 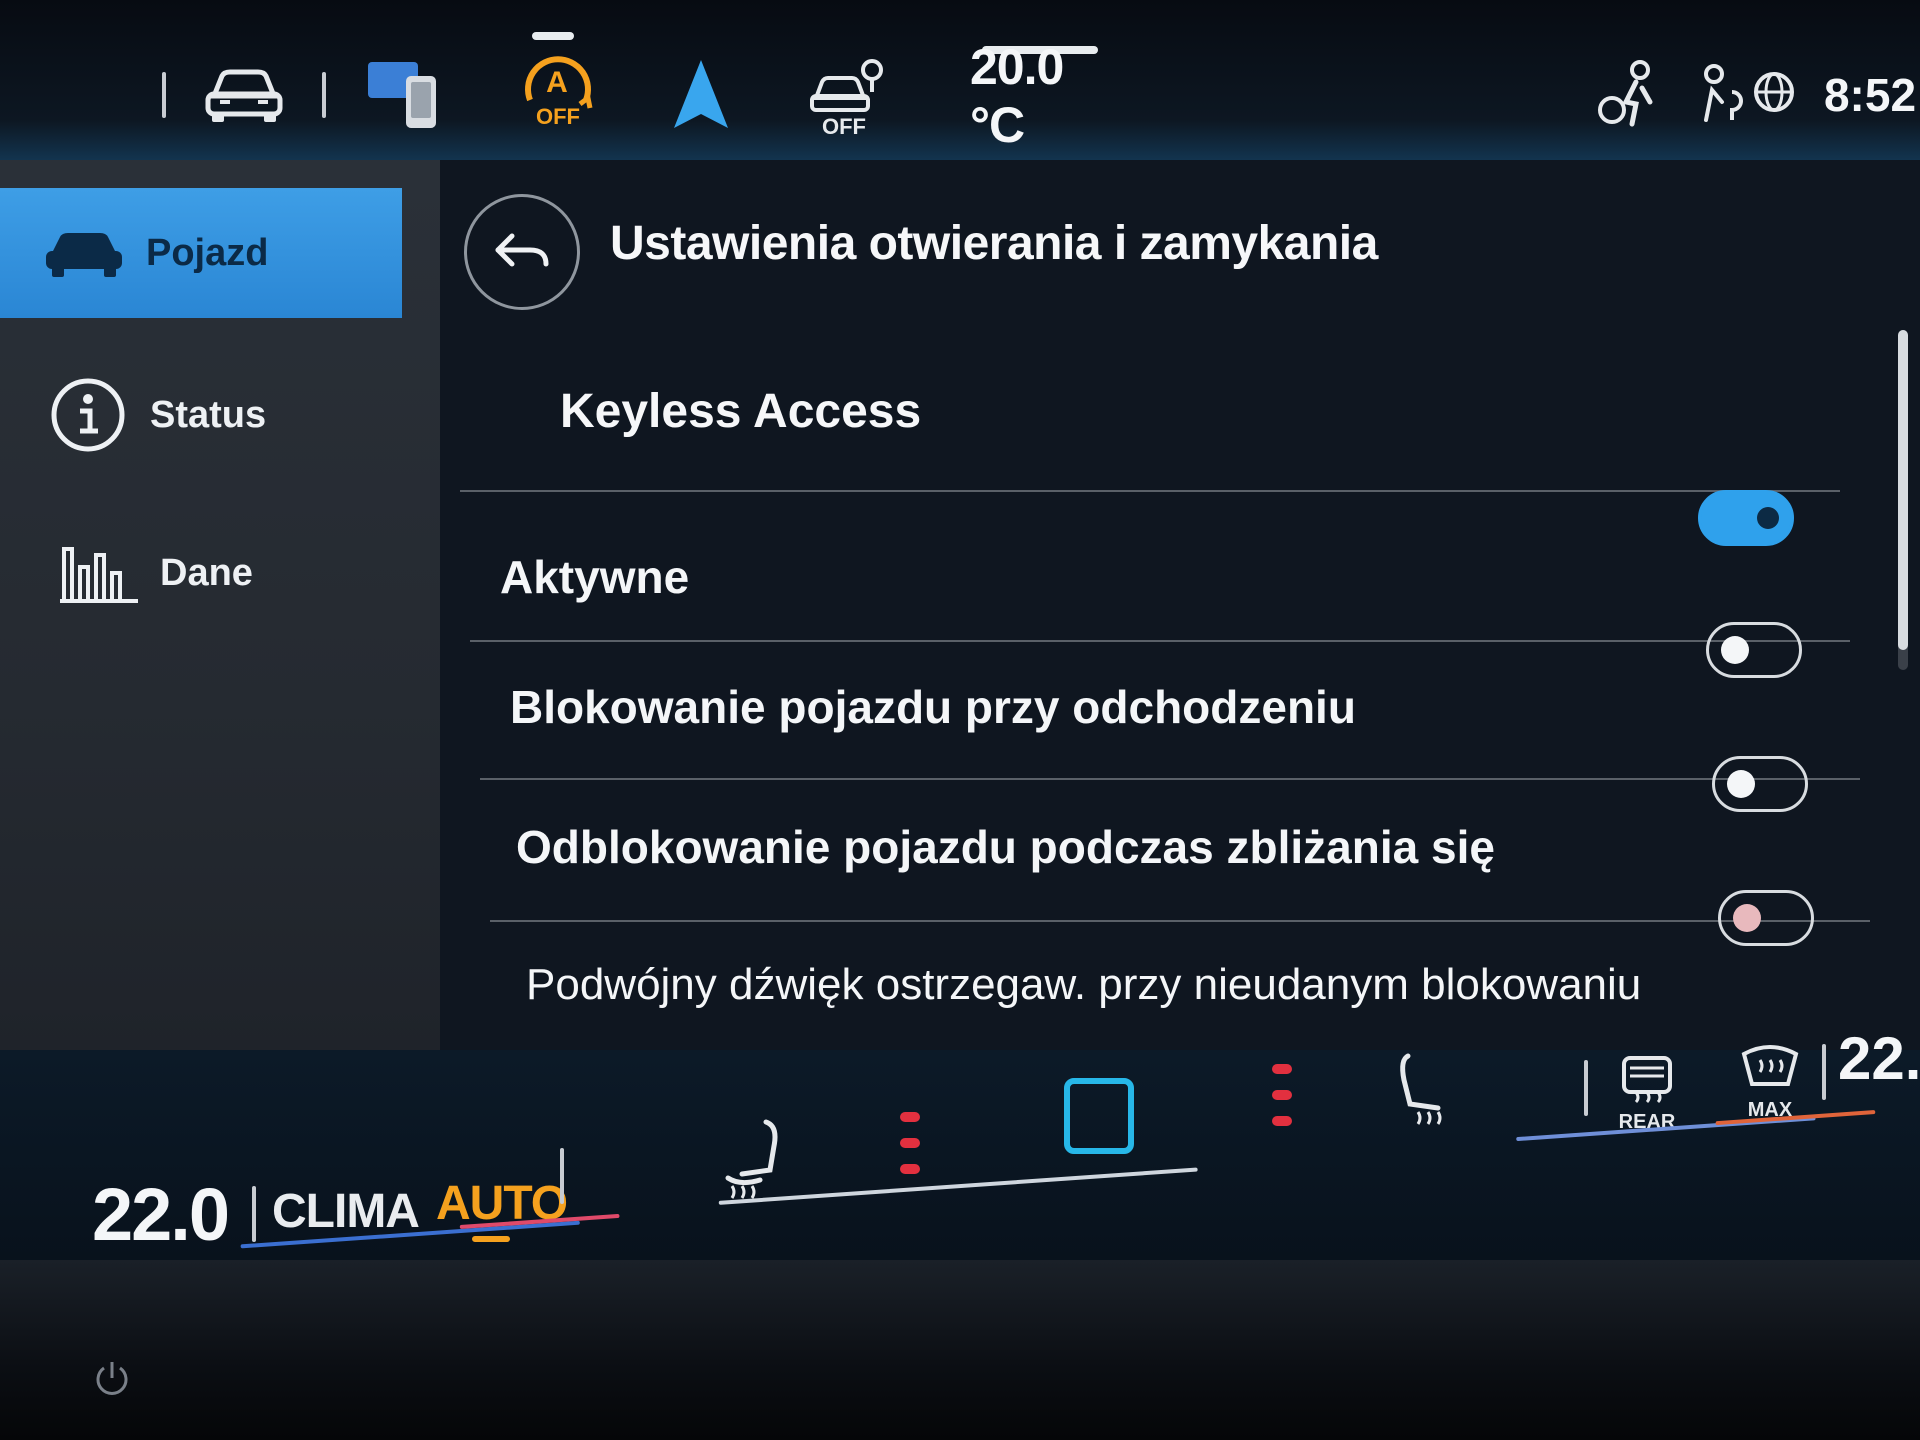 I want to click on toggle-unlock-approach, so click(x=1760, y=784).